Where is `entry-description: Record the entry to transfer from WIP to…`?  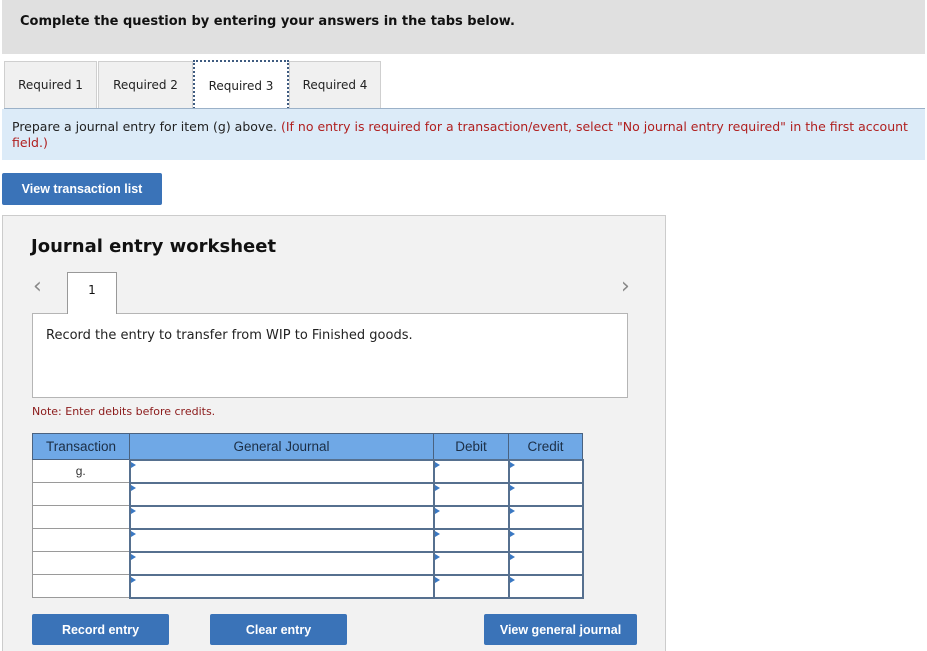 entry-description: Record the entry to transfer from WIP to… is located at coordinates (330, 355).